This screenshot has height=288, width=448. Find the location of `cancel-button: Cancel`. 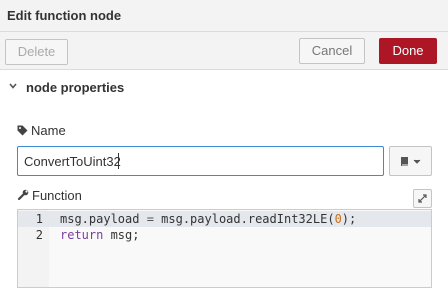

cancel-button: Cancel is located at coordinates (332, 51).